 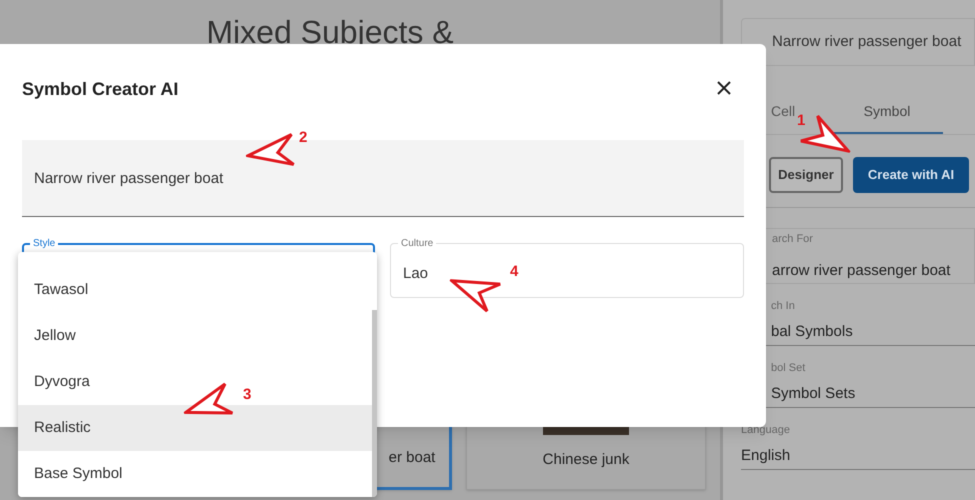 What do you see at coordinates (330, 32) in the screenshot?
I see `page-title: Mixed Subjects &` at bounding box center [330, 32].